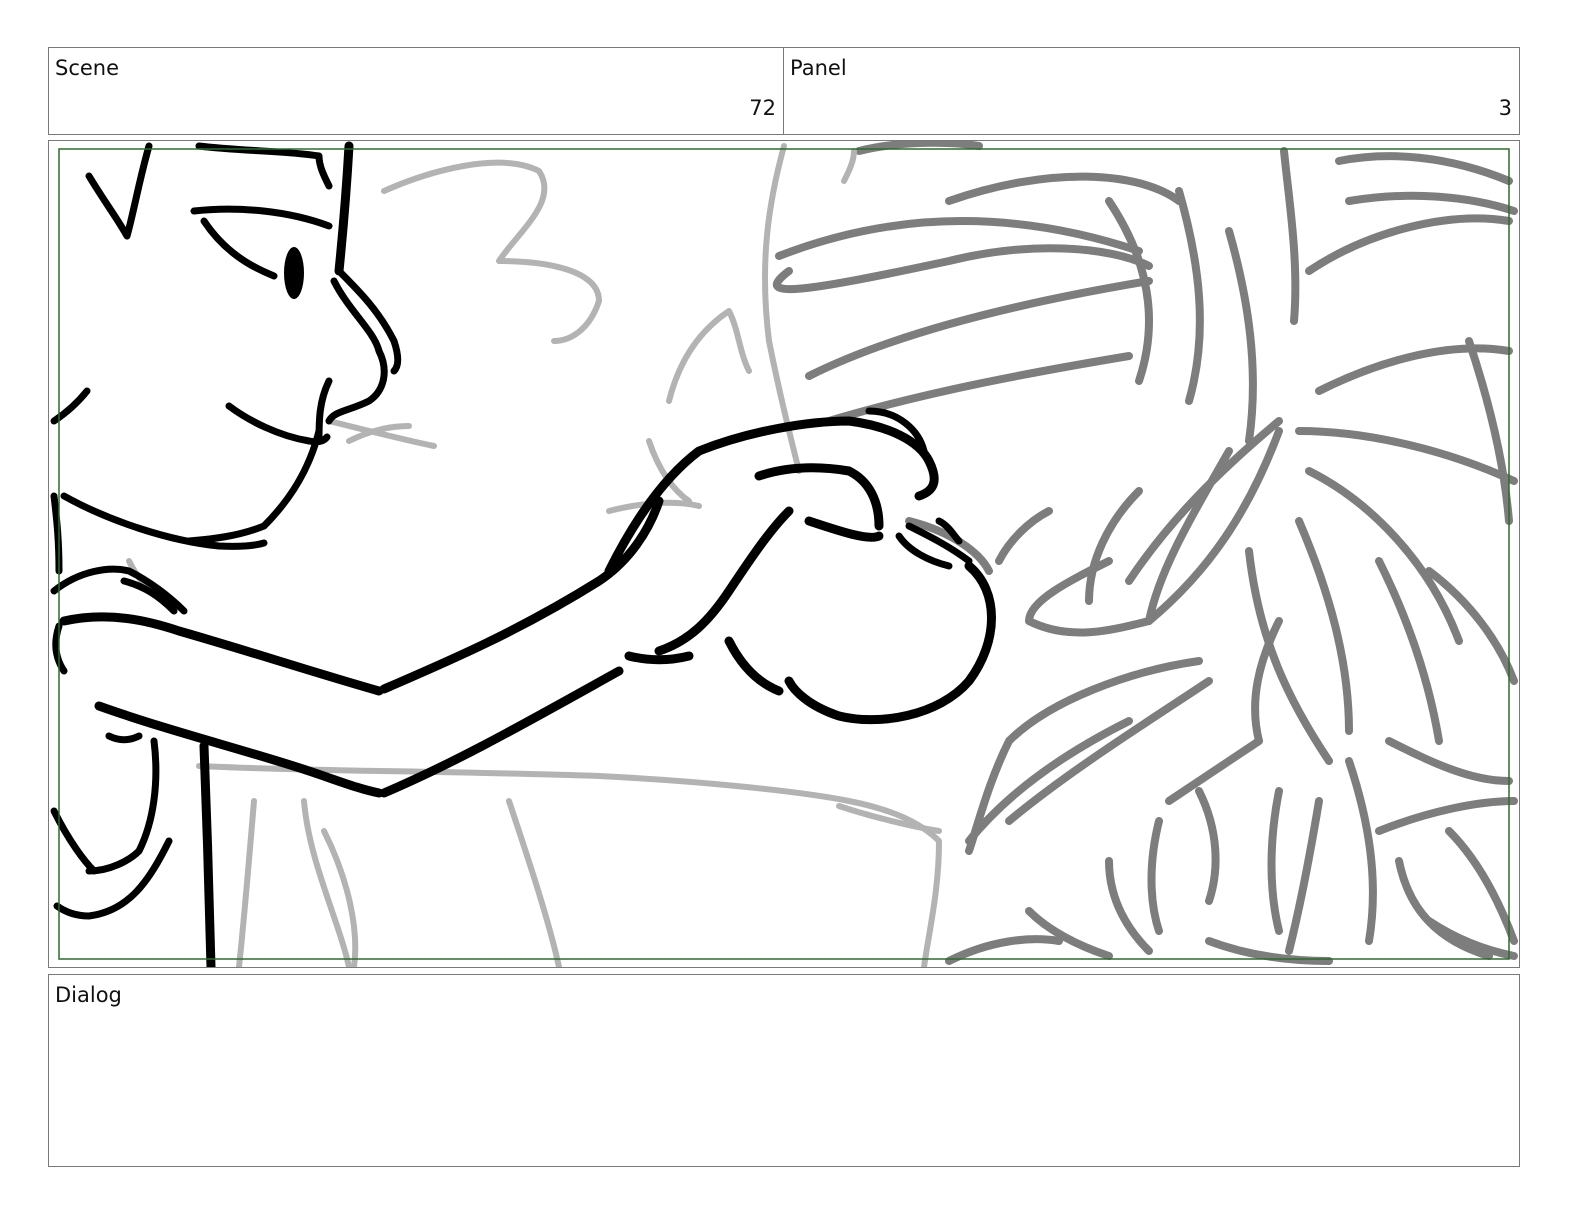  What do you see at coordinates (87, 68) in the screenshot?
I see `scene-label: Scene` at bounding box center [87, 68].